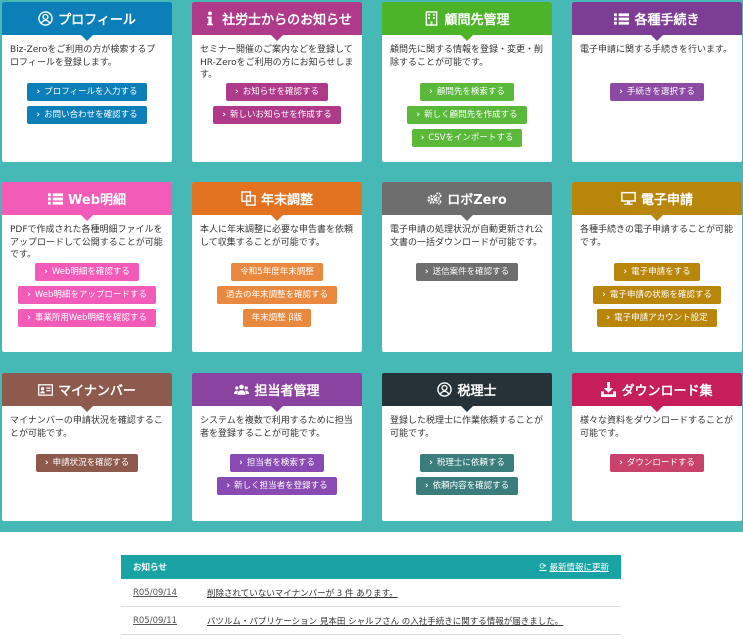 Image resolution: width=743 pixels, height=639 pixels. I want to click on action-button: › Web明細を確認する, so click(87, 272).